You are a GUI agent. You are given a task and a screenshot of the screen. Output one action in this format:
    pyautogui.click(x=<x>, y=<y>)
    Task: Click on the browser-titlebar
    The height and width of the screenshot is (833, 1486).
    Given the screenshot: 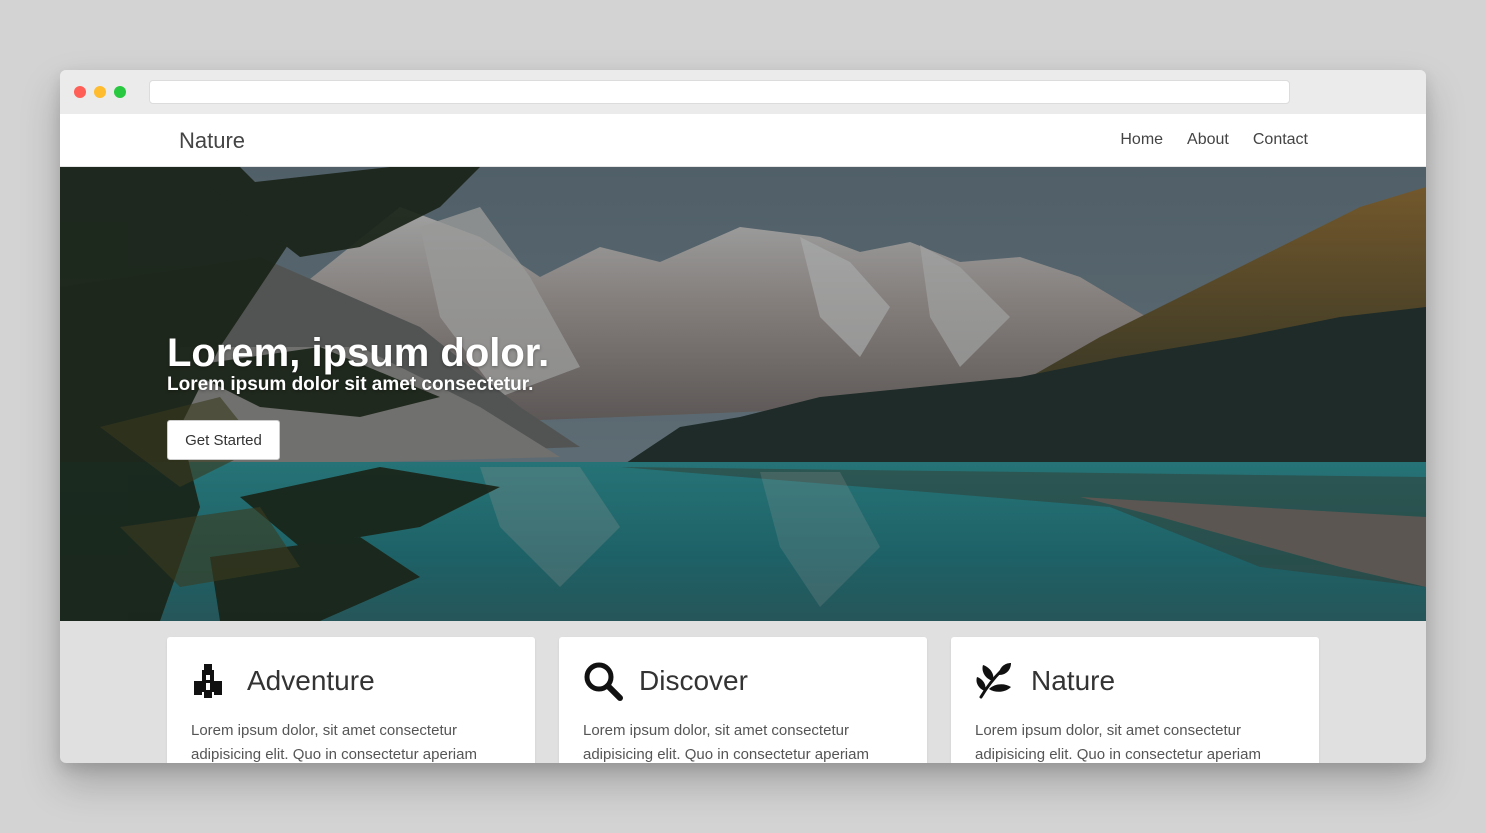 What is the action you would take?
    pyautogui.click(x=743, y=92)
    